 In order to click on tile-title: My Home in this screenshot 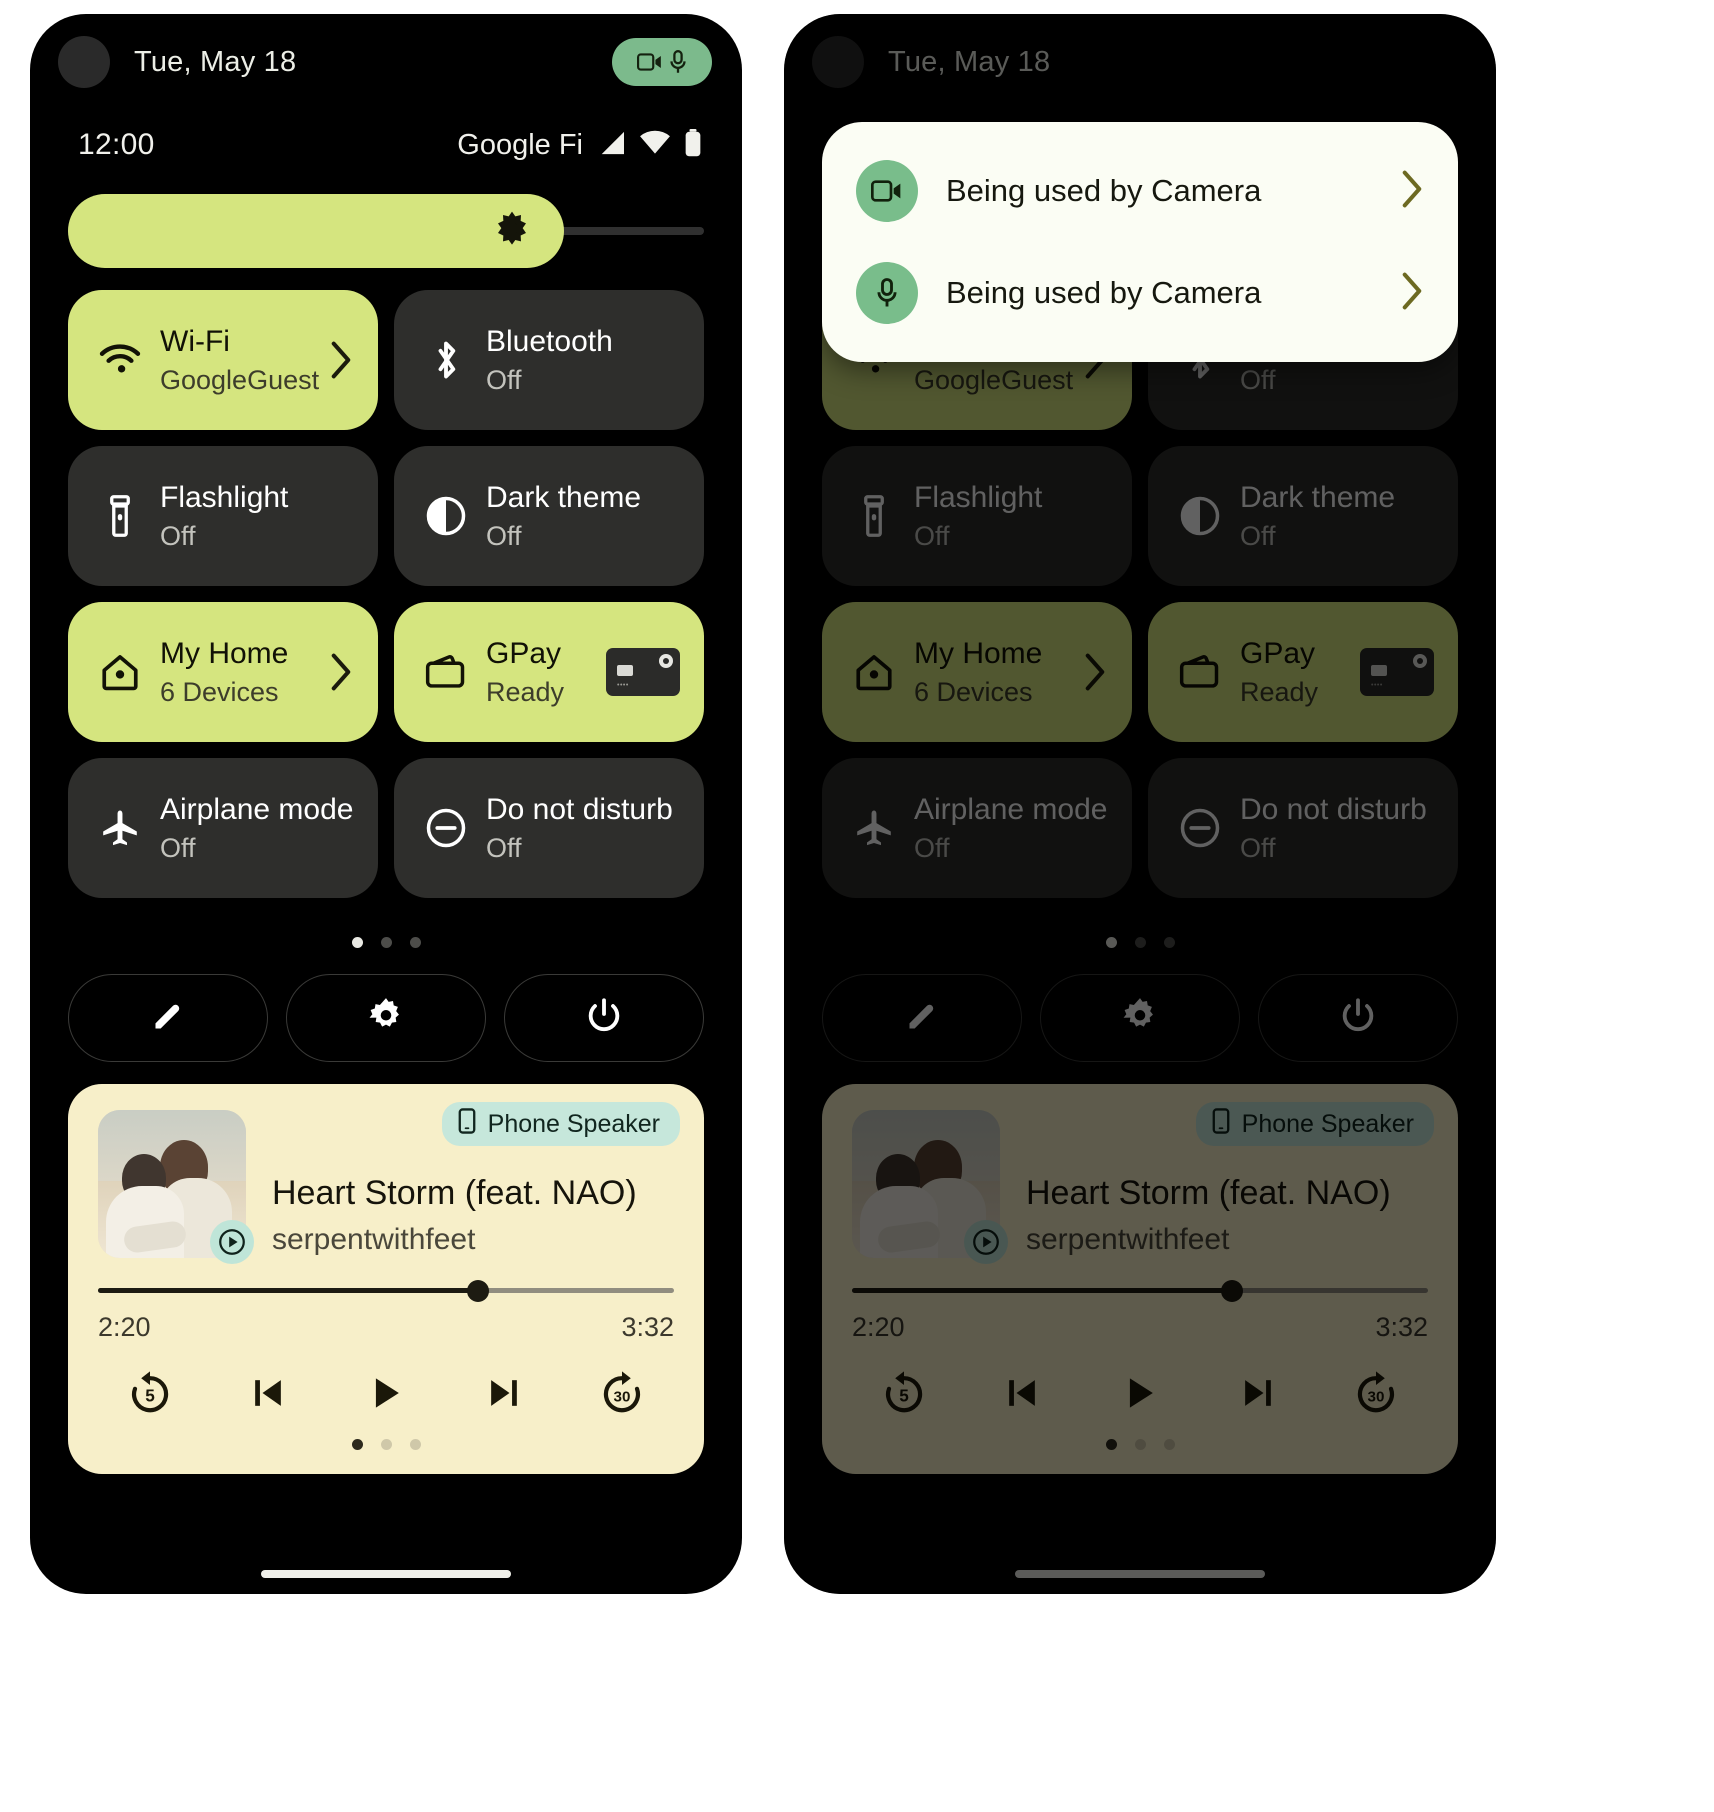, I will do `click(224, 653)`.